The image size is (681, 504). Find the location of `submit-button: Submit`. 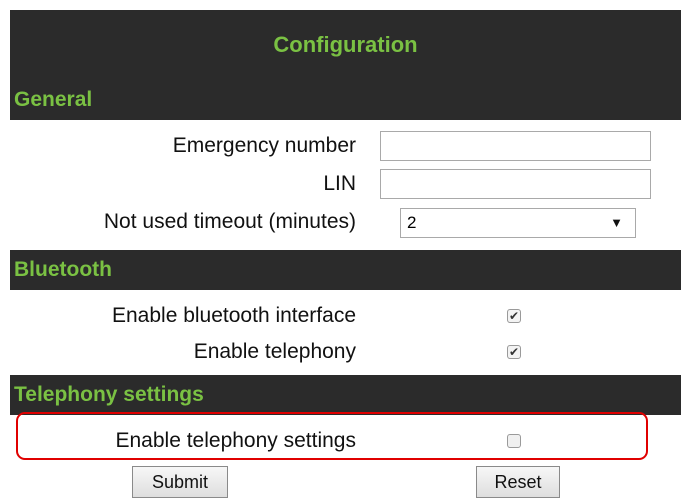

submit-button: Submit is located at coordinates (180, 482).